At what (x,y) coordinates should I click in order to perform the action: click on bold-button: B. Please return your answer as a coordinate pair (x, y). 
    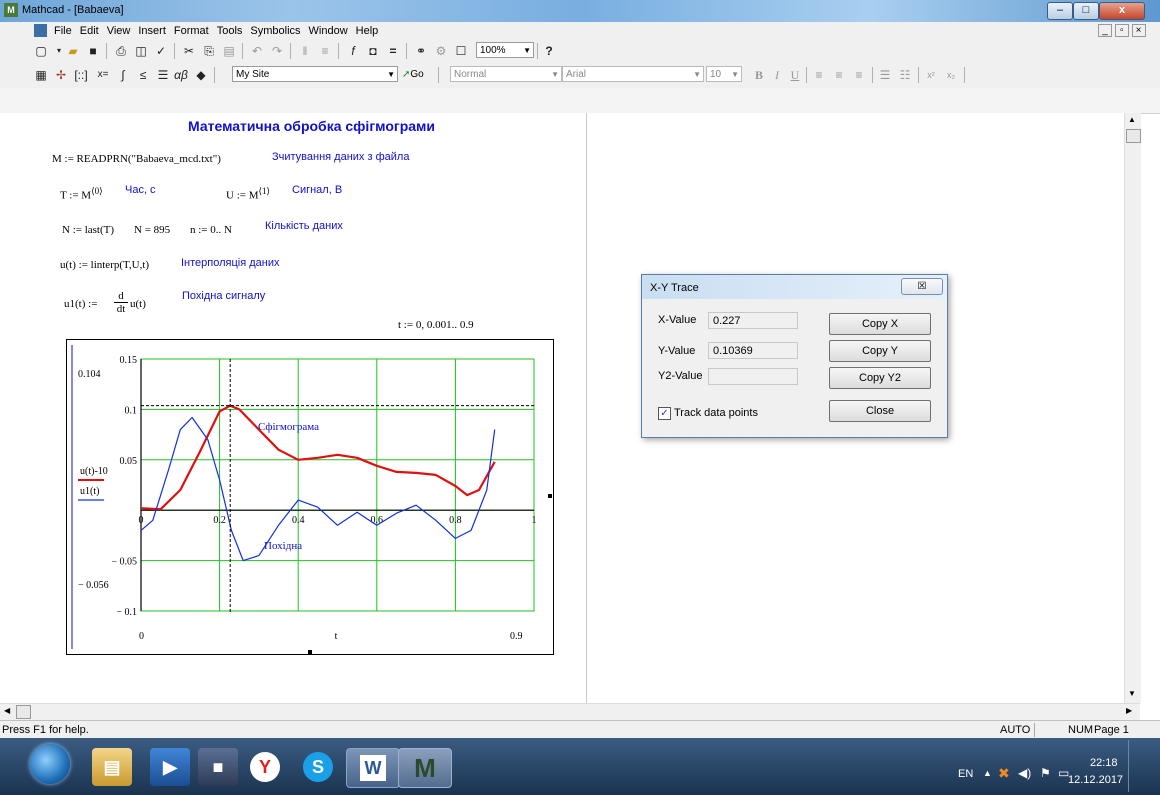
    Looking at the image, I should click on (759, 75).